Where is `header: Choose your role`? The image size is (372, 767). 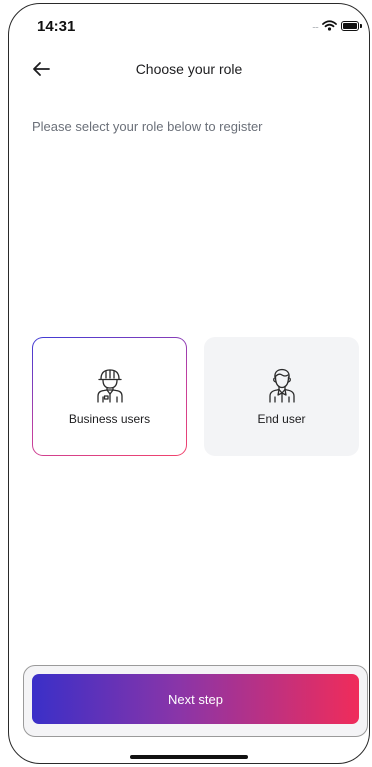 header: Choose your role is located at coordinates (189, 69).